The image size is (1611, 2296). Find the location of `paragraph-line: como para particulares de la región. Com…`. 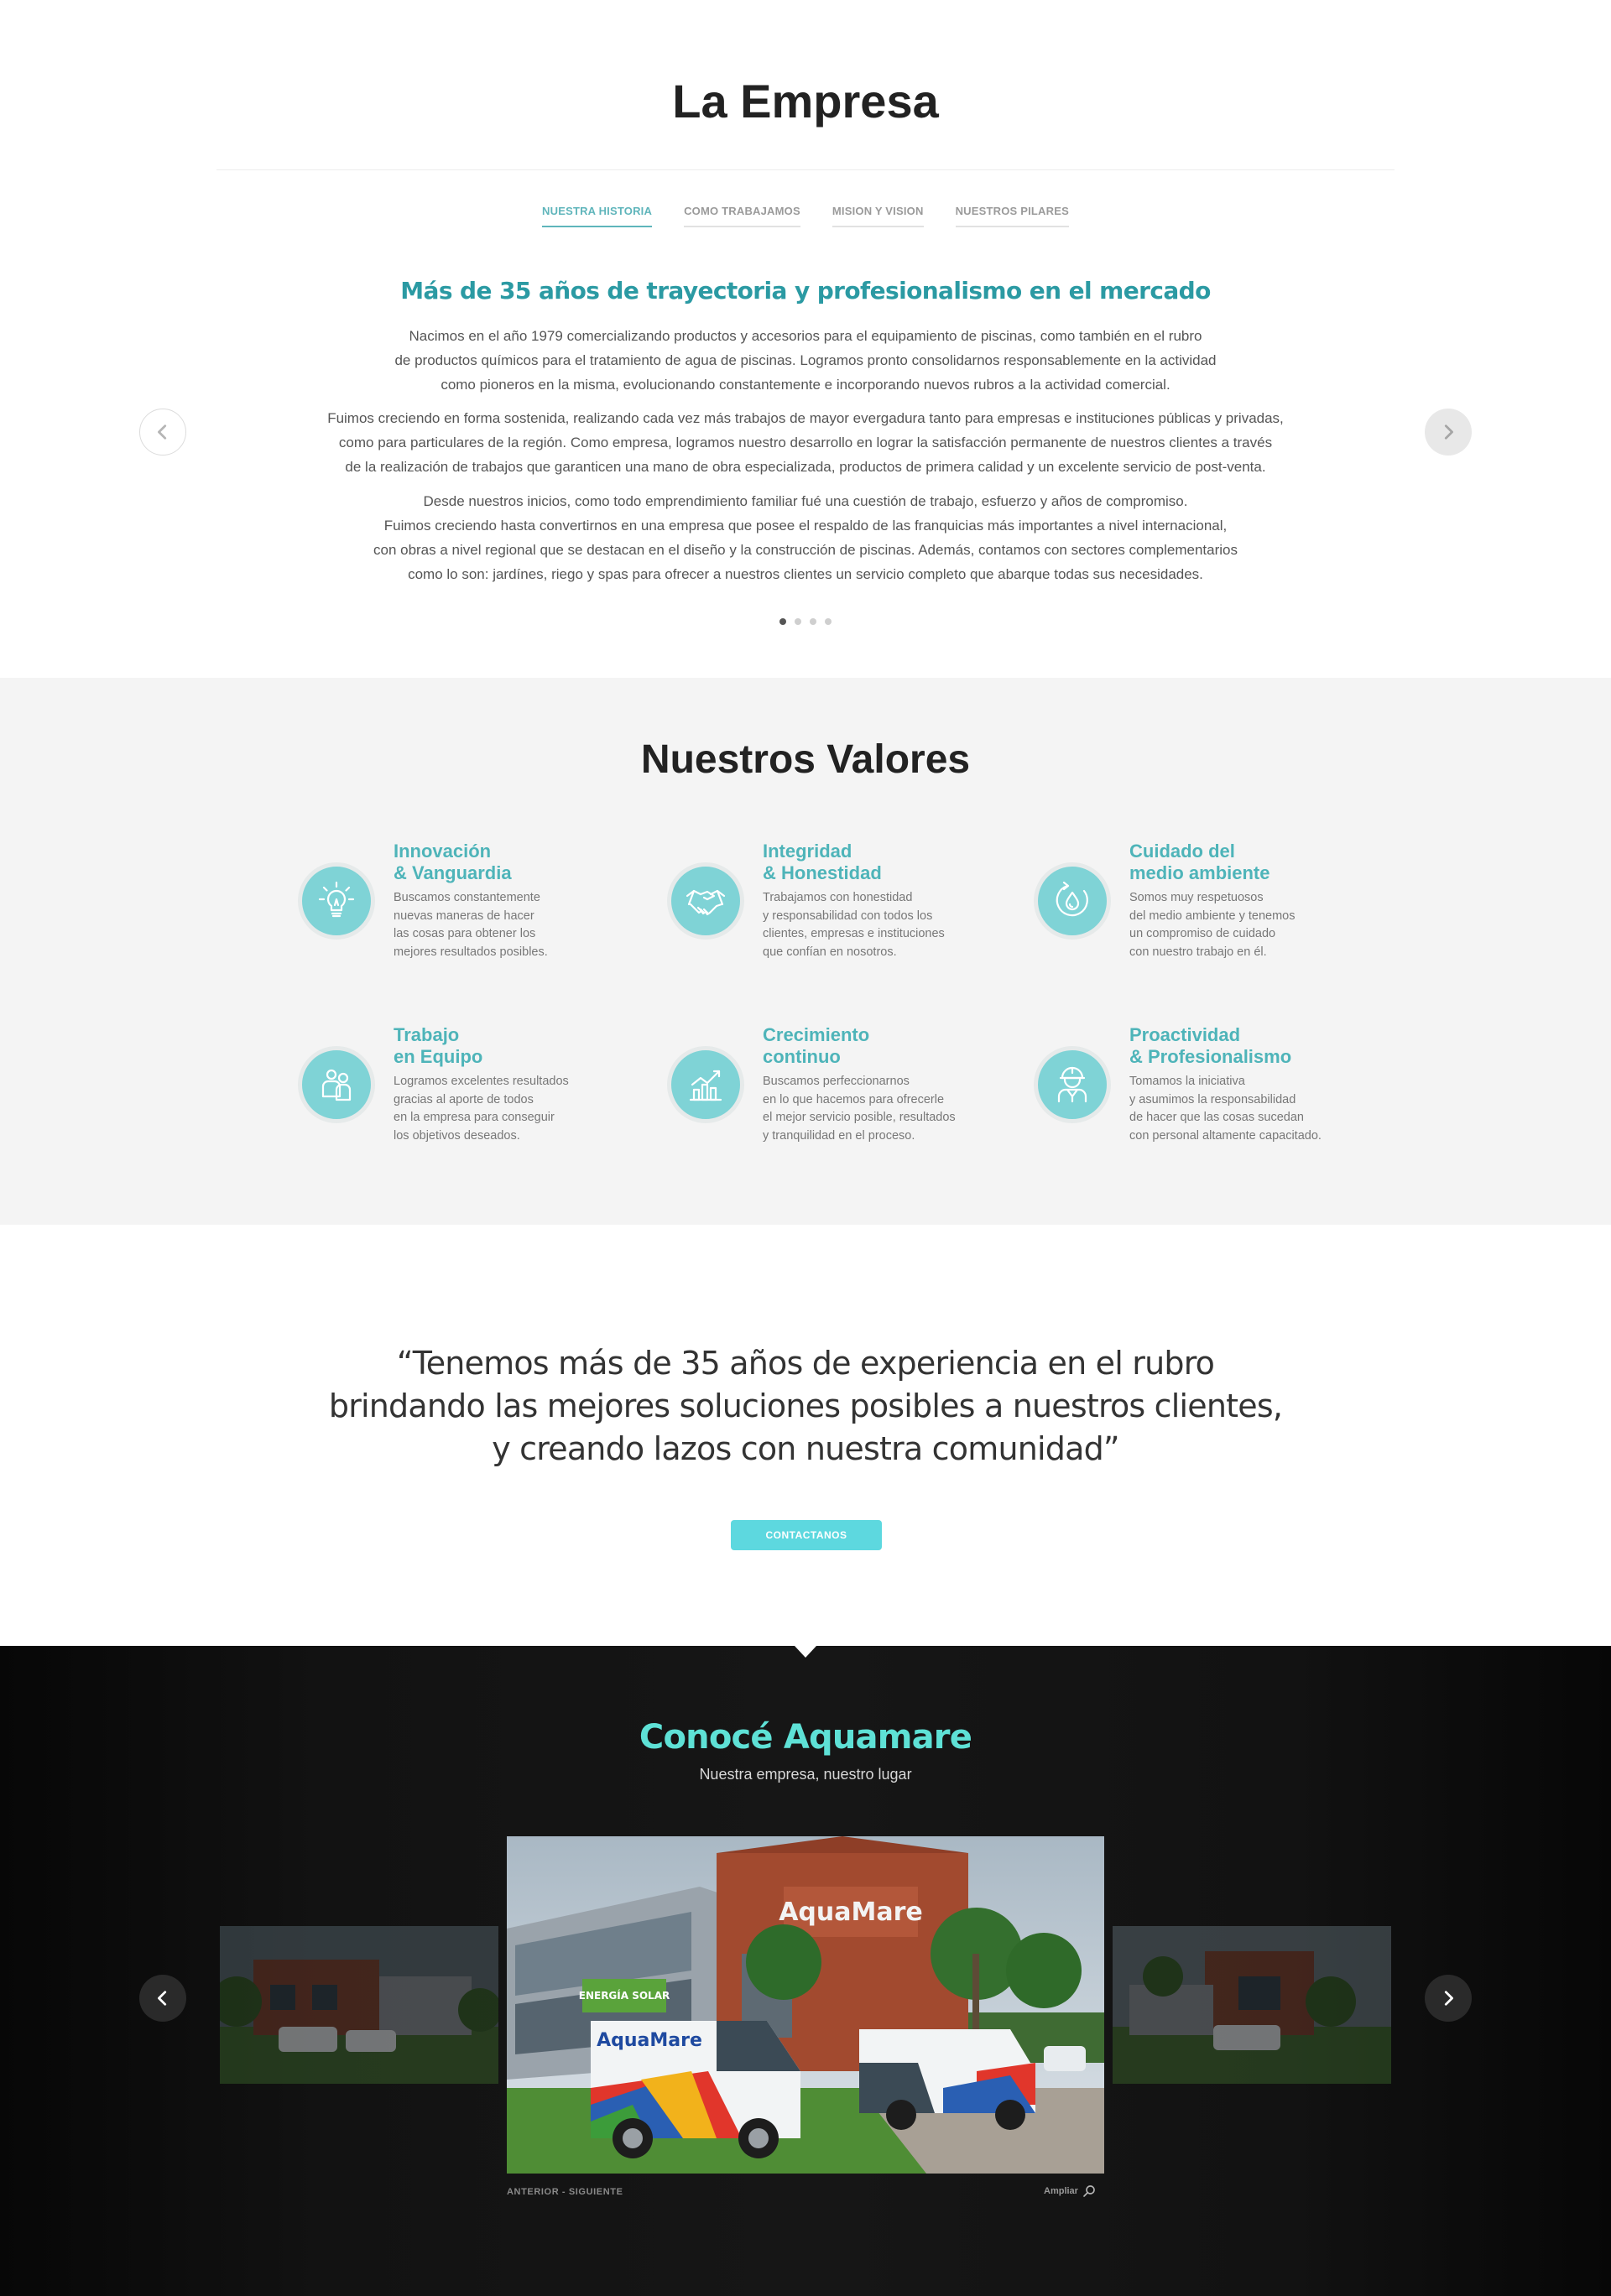

paragraph-line: como para particulares de la región. Com… is located at coordinates (806, 443).